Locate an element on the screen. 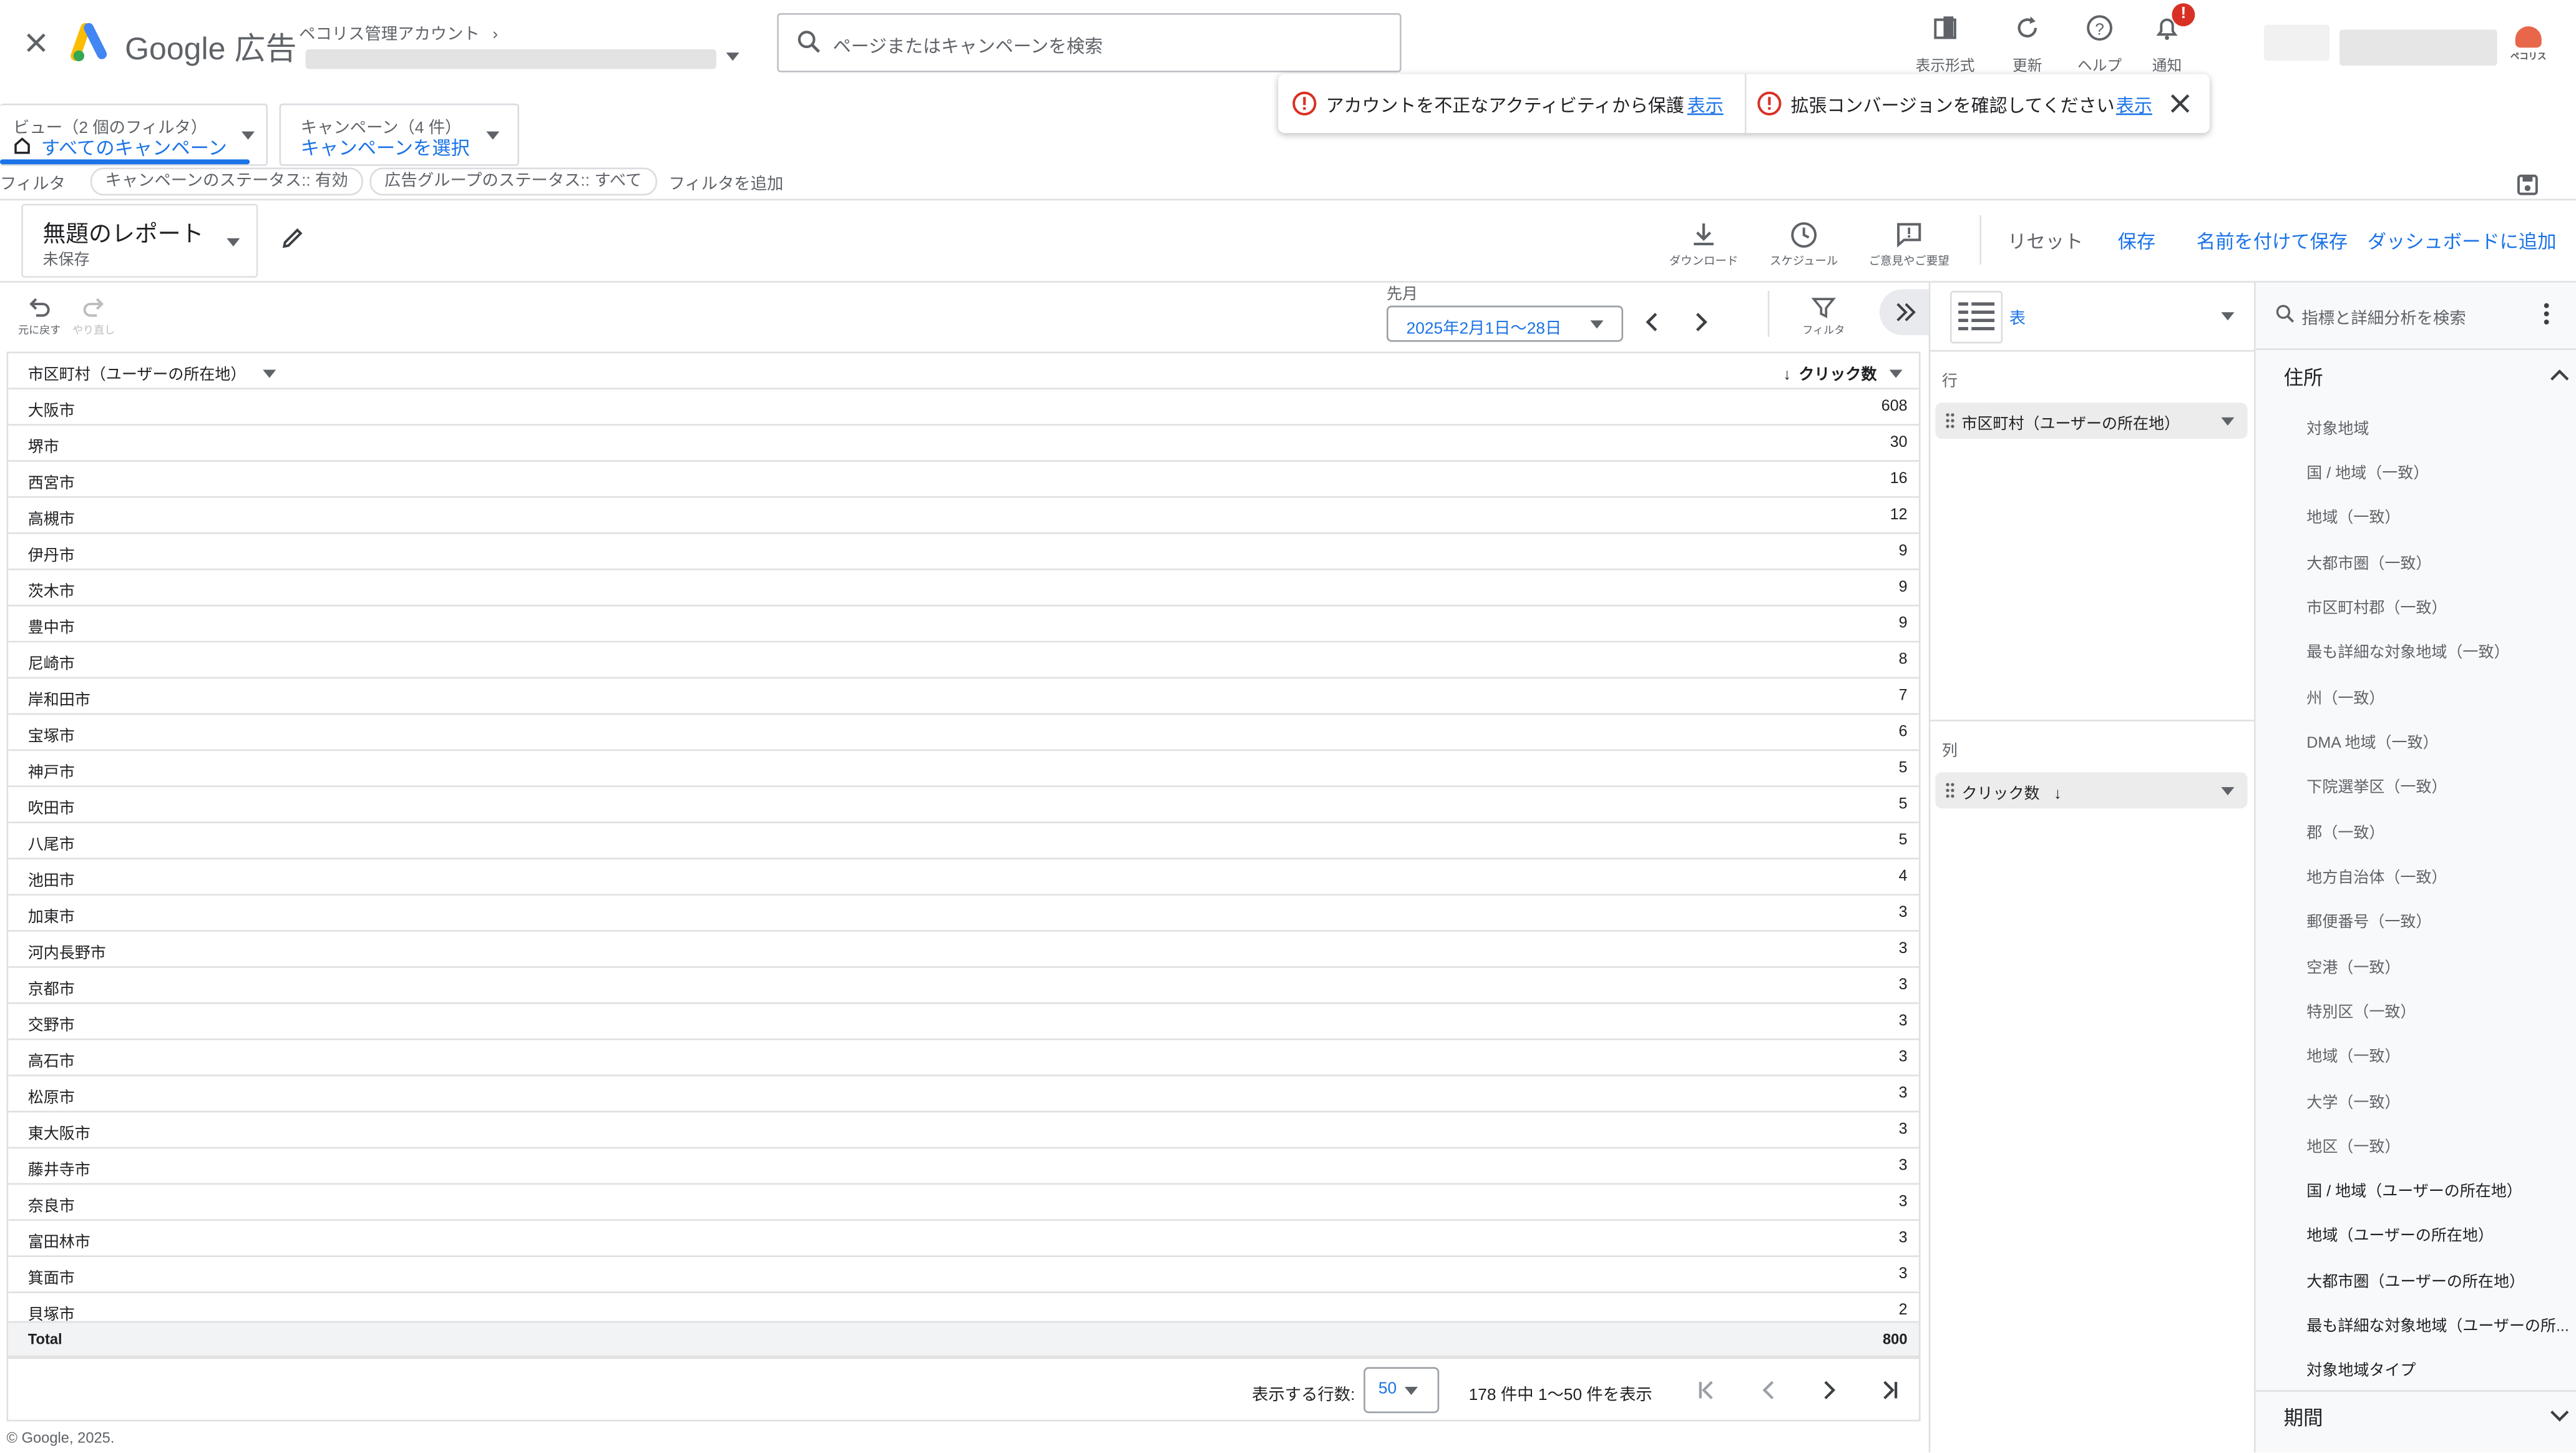  period-section-header: 期間 is located at coordinates (2303, 1417).